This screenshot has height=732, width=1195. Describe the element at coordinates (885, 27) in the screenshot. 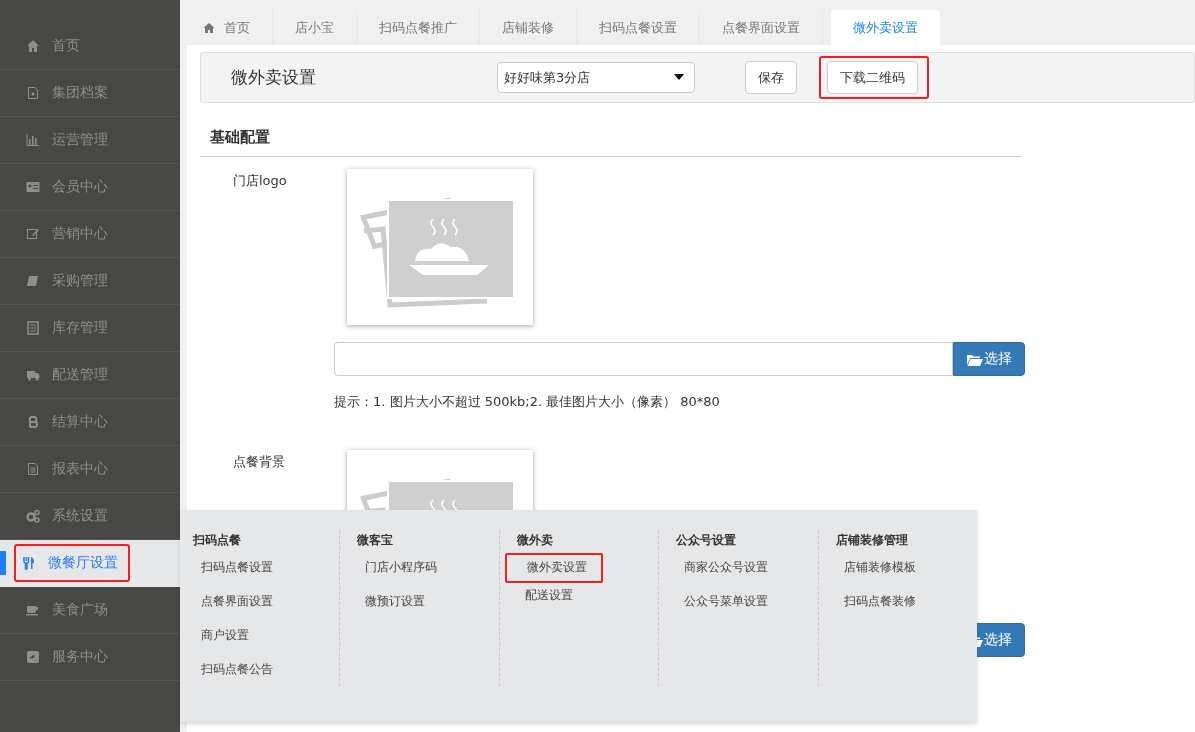

I see `tab: 微外卖设置` at that location.